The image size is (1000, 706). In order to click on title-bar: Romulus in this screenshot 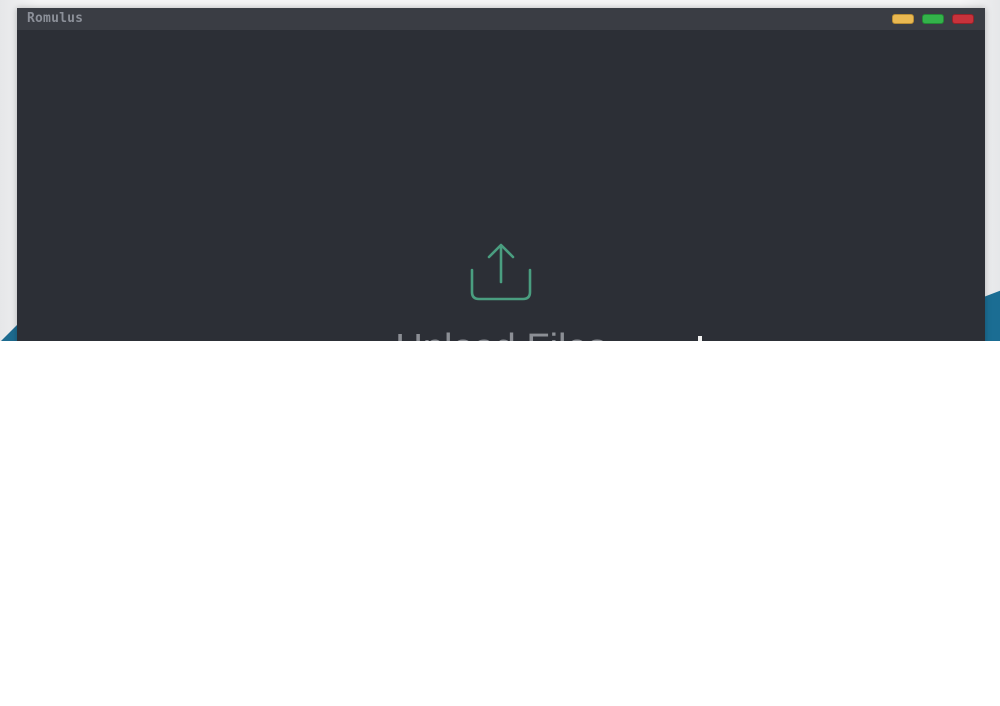, I will do `click(501, 19)`.